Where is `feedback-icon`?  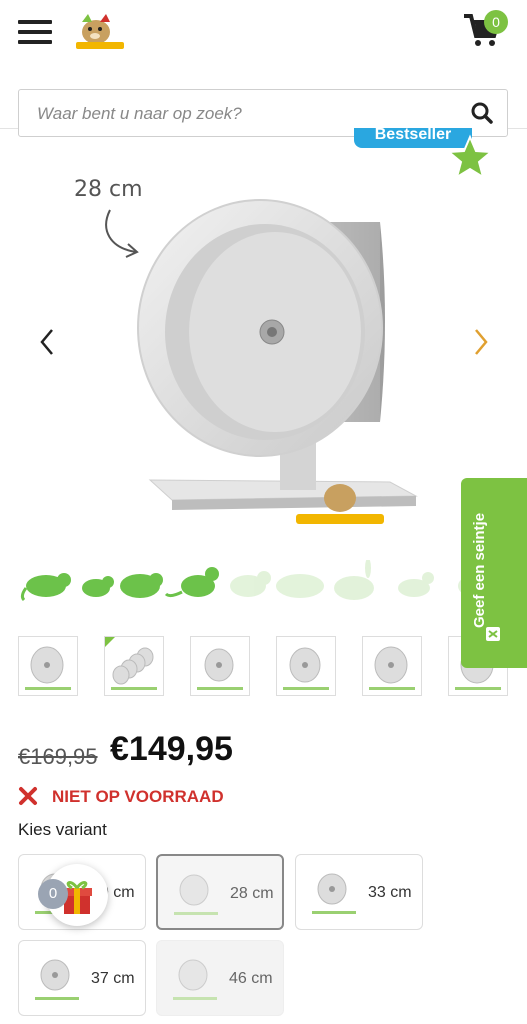
feedback-icon is located at coordinates (493, 634).